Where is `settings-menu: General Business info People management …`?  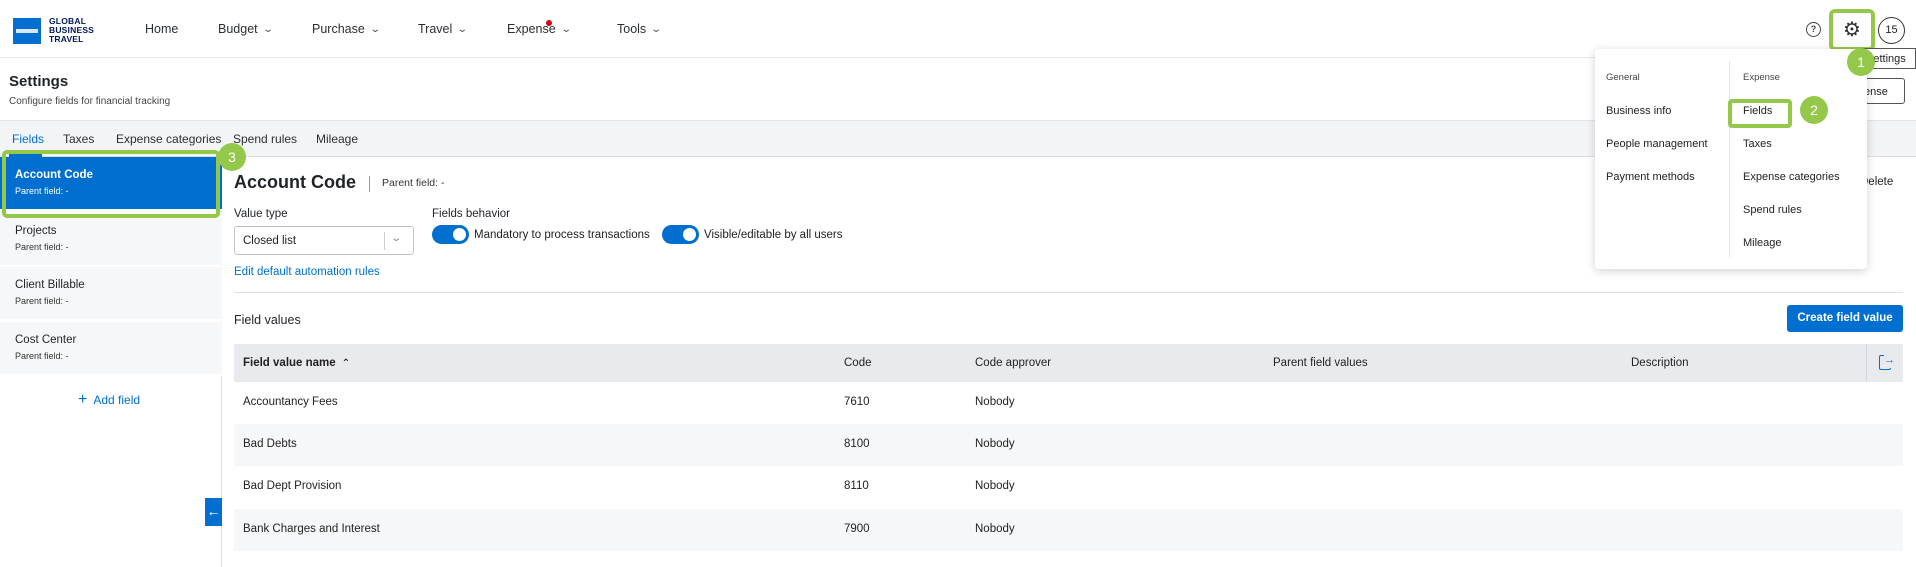 settings-menu: General Business info People management … is located at coordinates (1731, 159).